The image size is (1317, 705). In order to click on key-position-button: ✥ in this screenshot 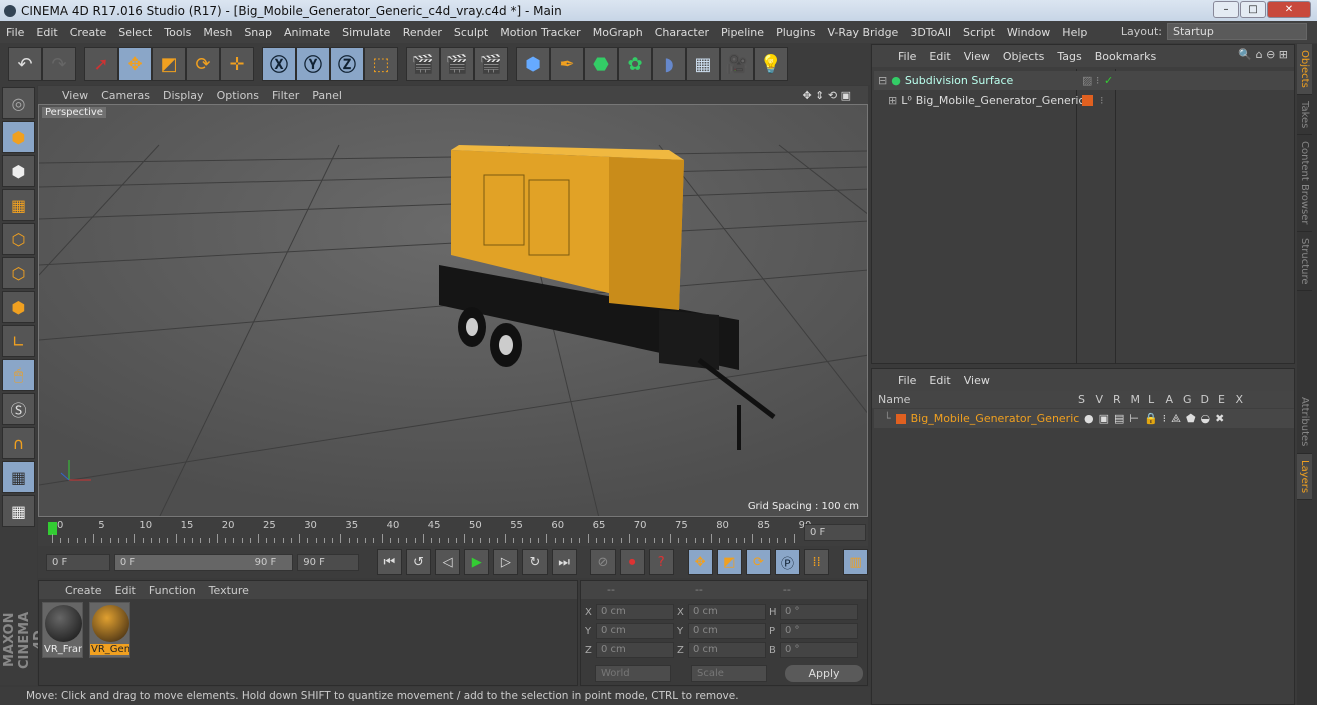, I will do `click(700, 562)`.